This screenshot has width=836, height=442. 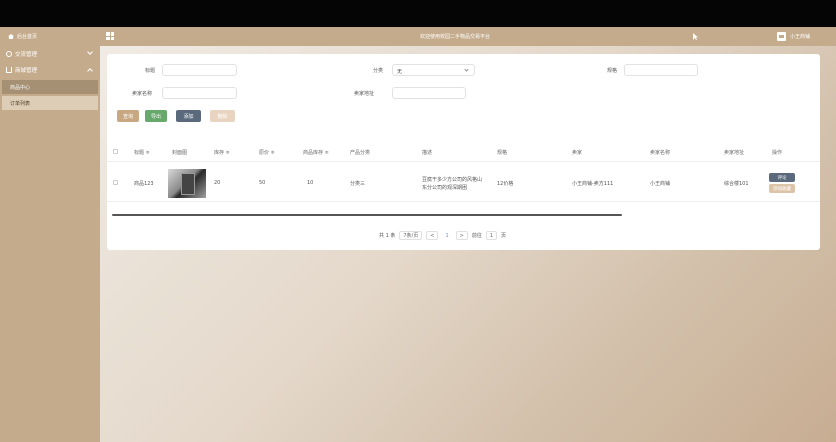 What do you see at coordinates (9, 70) in the screenshot?
I see `bag-icon` at bounding box center [9, 70].